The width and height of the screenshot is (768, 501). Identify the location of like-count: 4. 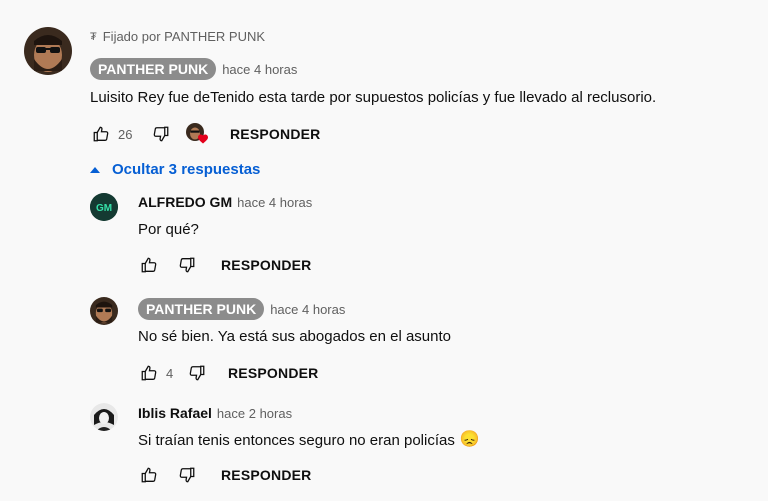
(170, 373).